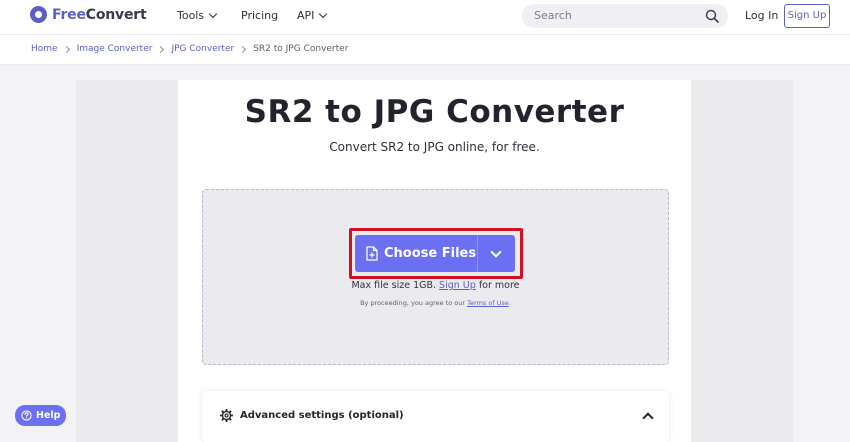  I want to click on search-input: Search, so click(625, 16).